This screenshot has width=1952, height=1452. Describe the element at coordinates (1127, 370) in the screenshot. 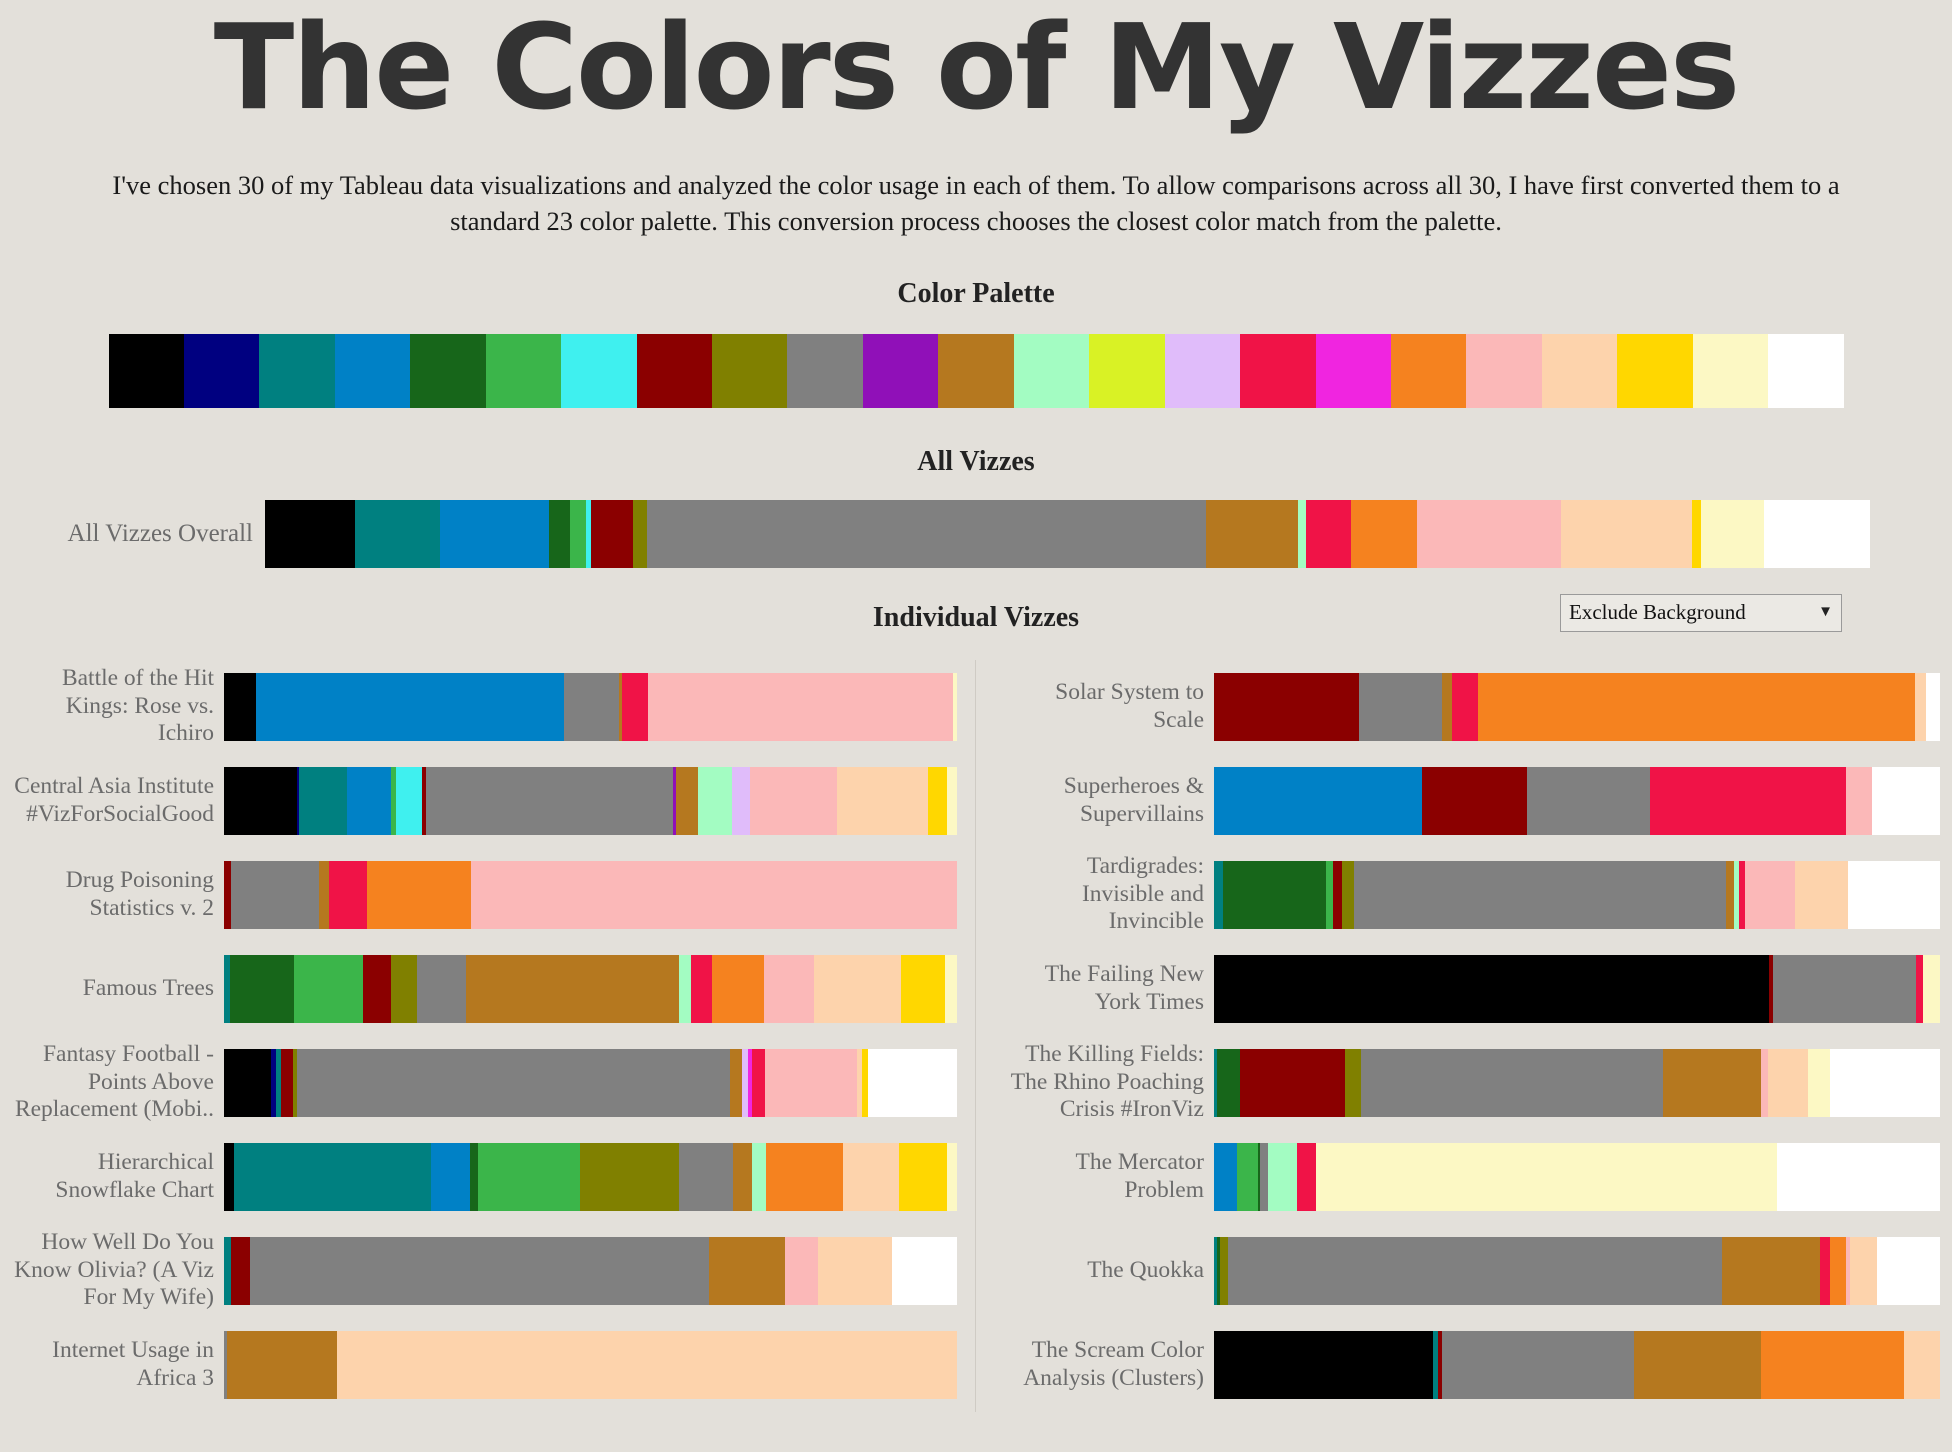

I see `palette-swatch-yellow-green` at that location.